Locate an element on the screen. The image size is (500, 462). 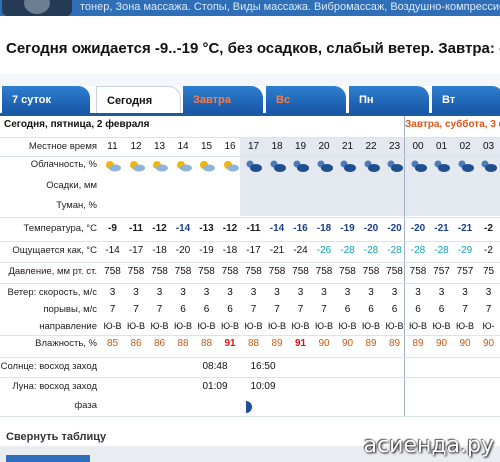
row-label-pressure: Давление, мм рт. ст. is located at coordinates (52, 271).